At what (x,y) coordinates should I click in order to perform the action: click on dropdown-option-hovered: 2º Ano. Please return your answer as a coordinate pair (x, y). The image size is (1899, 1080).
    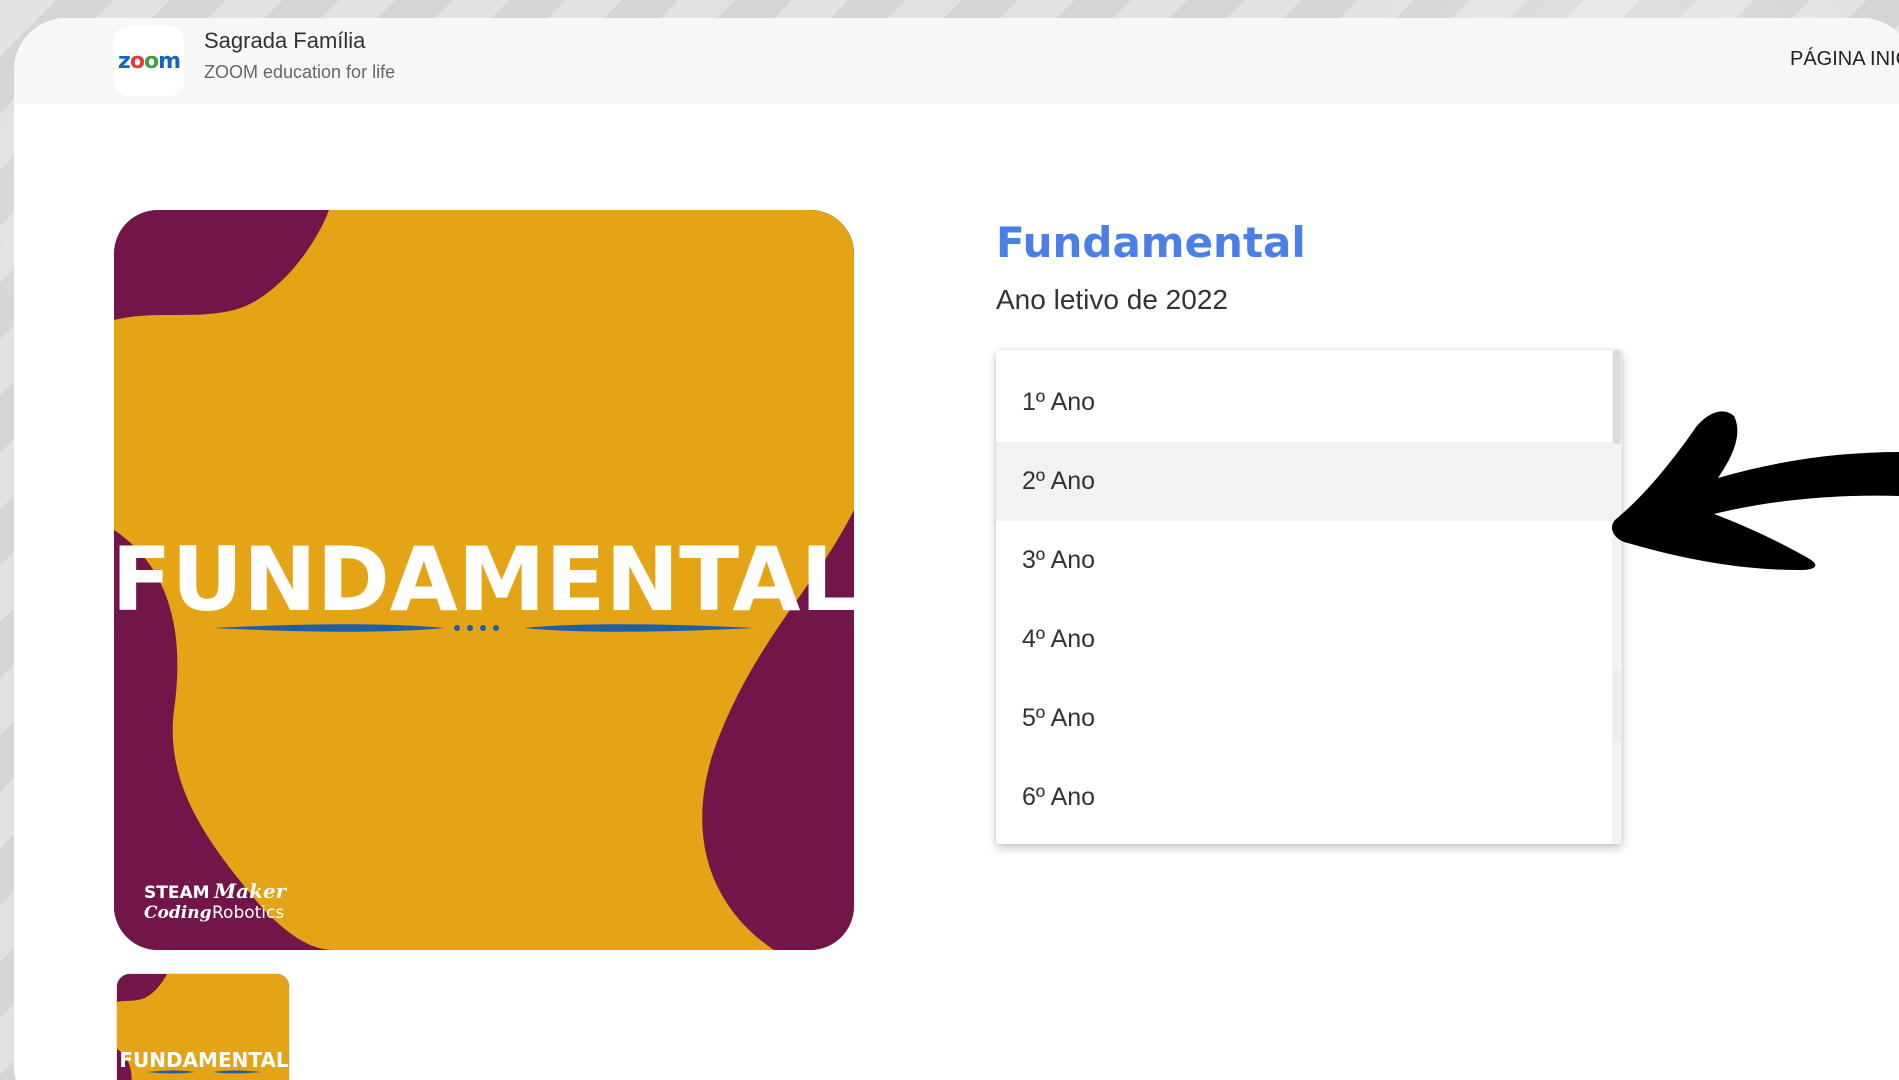
    Looking at the image, I should click on (1304, 481).